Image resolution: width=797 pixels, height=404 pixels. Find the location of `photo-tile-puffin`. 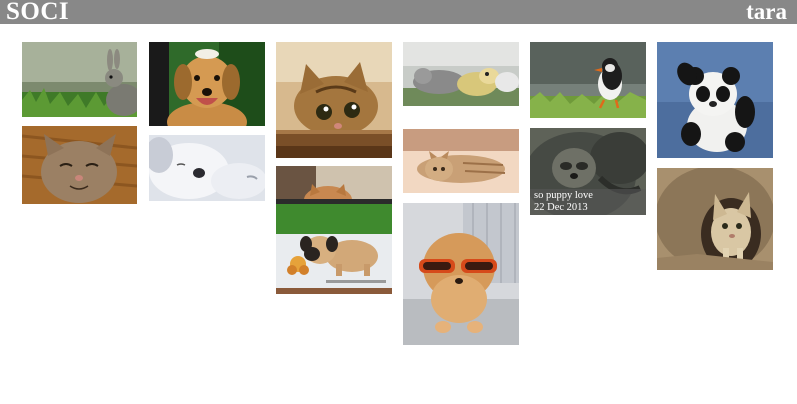

photo-tile-puffin is located at coordinates (588, 80).